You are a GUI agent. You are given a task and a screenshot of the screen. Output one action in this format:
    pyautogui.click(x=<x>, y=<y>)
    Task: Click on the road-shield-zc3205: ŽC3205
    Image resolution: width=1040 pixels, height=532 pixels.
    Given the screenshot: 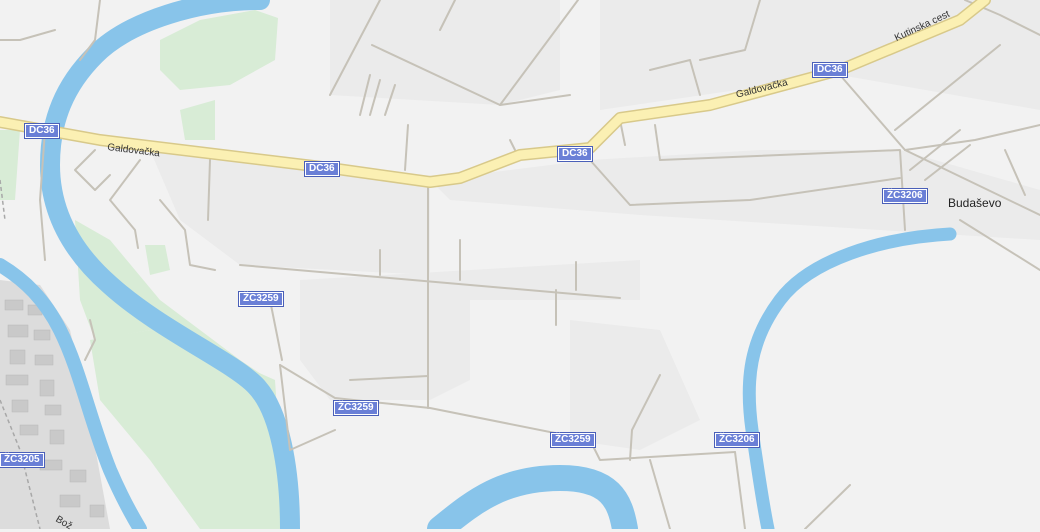 What is the action you would take?
    pyautogui.click(x=22, y=460)
    